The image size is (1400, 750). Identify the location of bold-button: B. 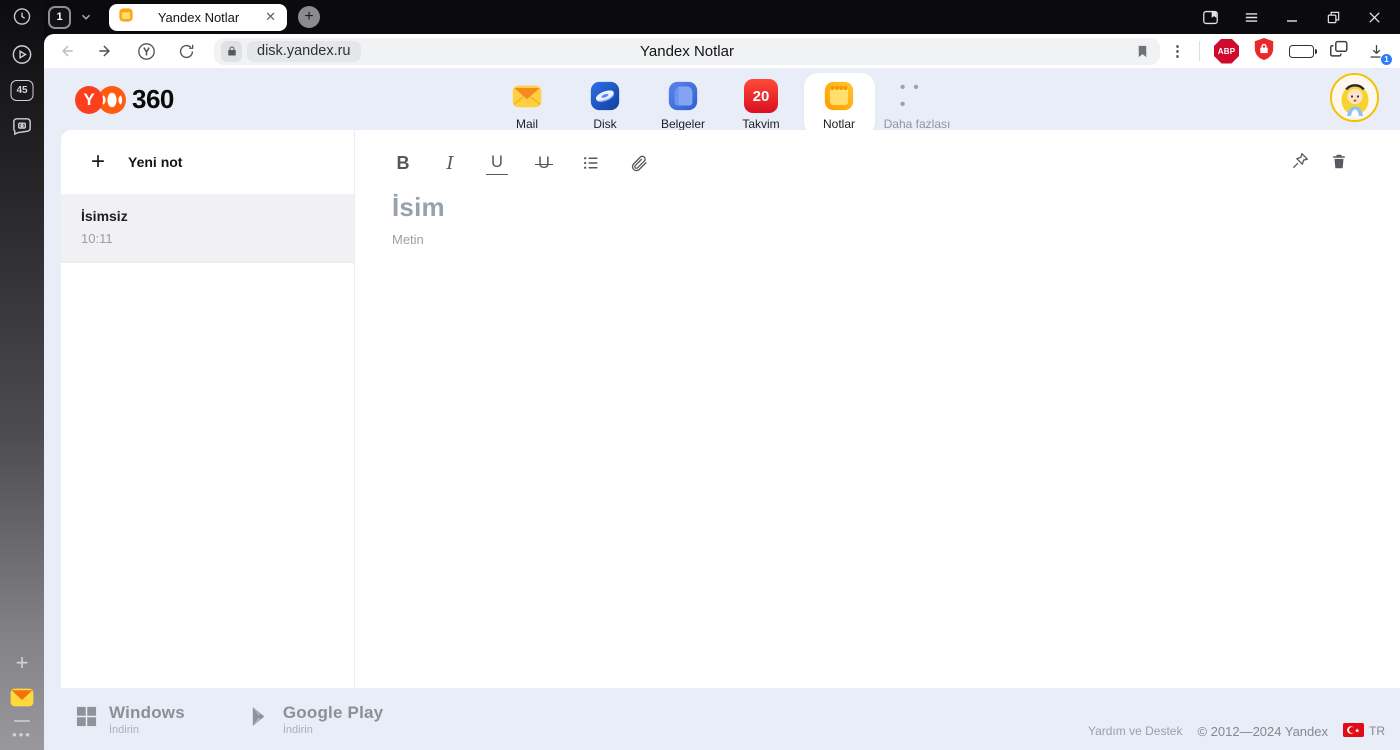
(403, 163).